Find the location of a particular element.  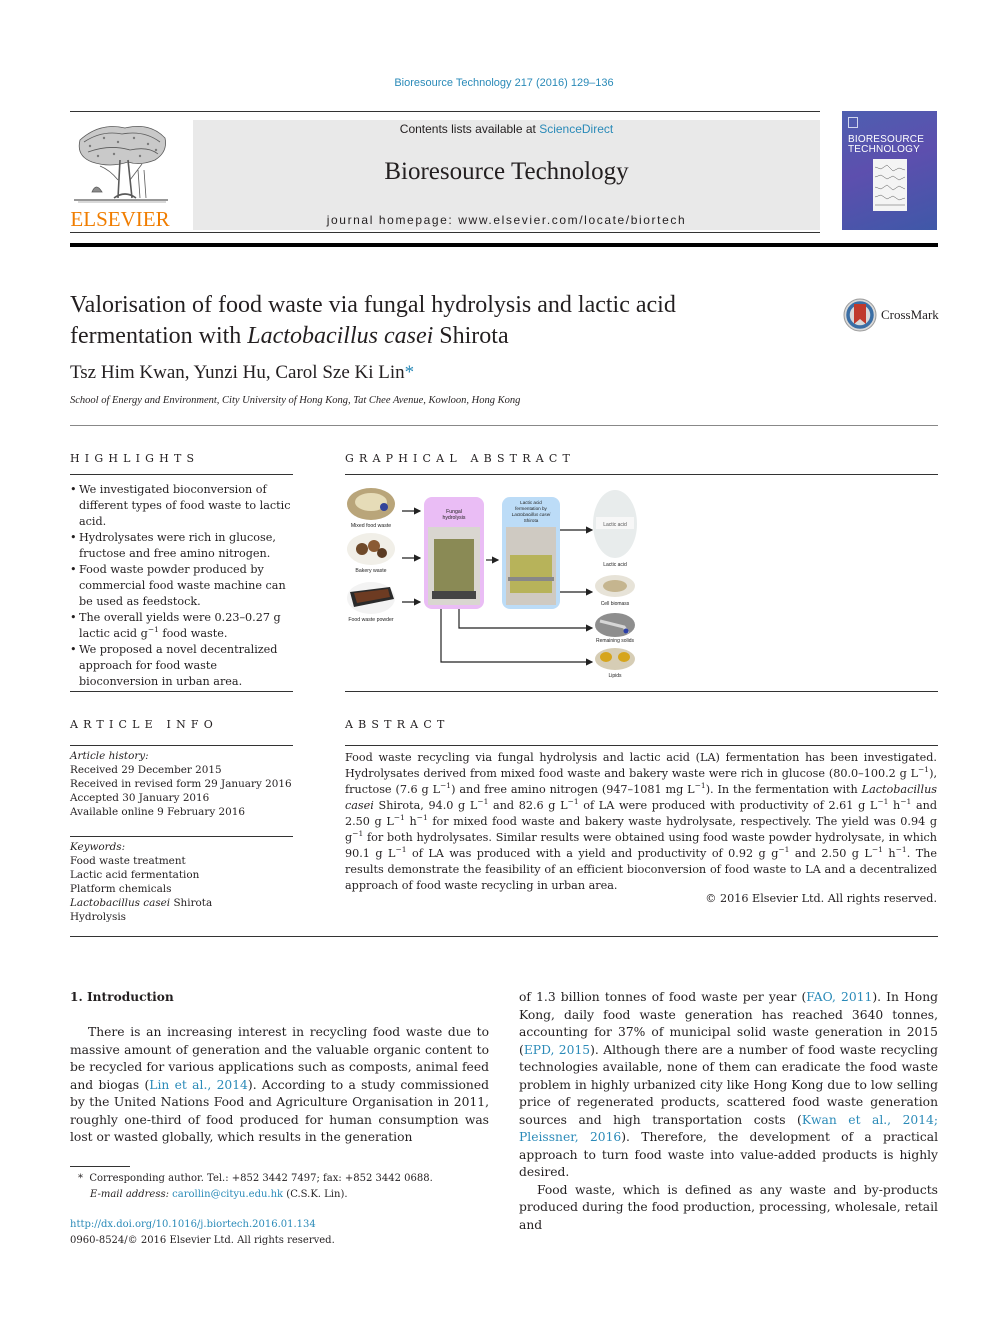

abstract-text: ) and free amino nitrogen (947–1081 mg L is located at coordinates (573, 789).